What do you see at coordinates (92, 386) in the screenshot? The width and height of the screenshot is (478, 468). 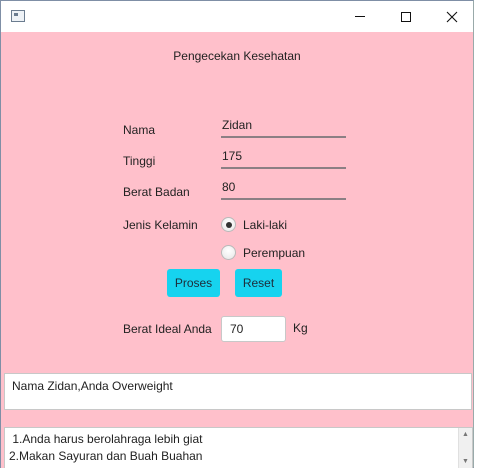 I see `result-text: Nama Zidan,Anda Overweight` at bounding box center [92, 386].